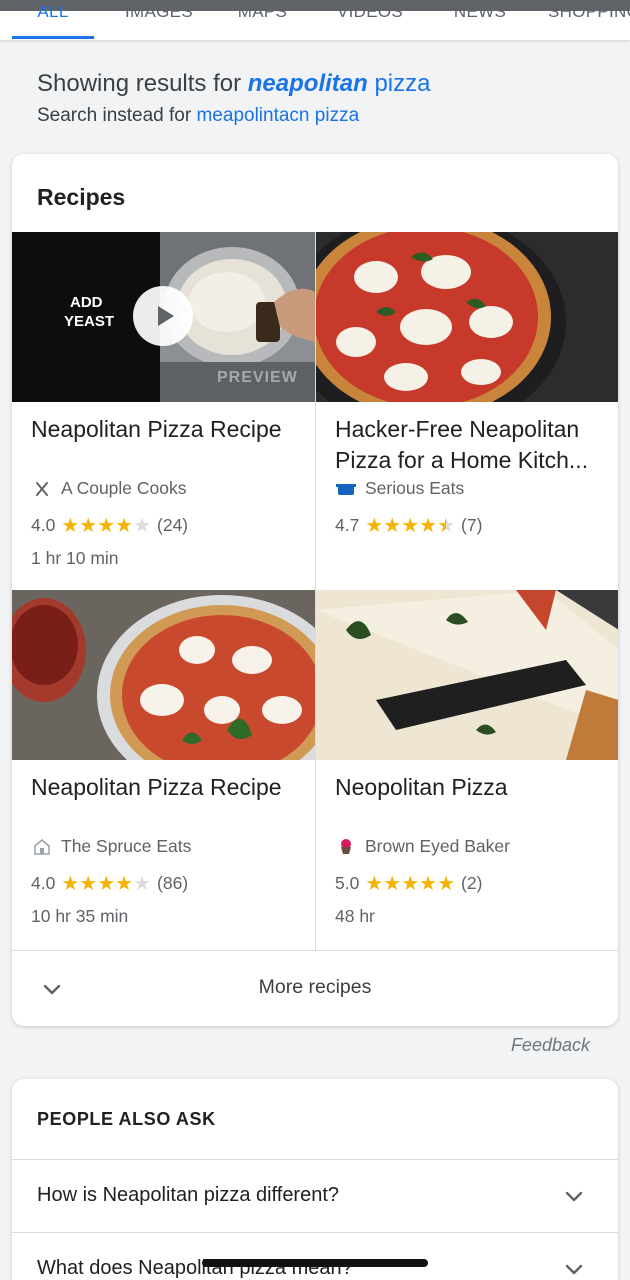 The width and height of the screenshot is (630, 1280). What do you see at coordinates (114, 115) in the screenshot?
I see `search-instead-prefix: Search instead for` at bounding box center [114, 115].